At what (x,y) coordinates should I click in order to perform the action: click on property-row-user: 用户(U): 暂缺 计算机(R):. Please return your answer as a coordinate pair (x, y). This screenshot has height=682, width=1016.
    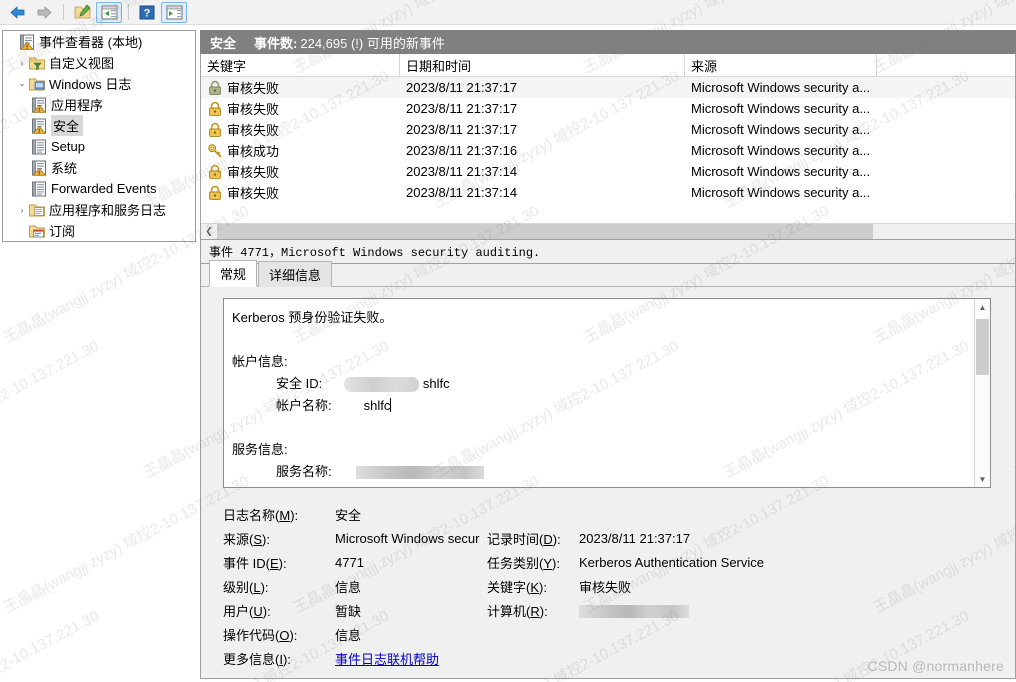
    Looking at the image, I should click on (607, 610).